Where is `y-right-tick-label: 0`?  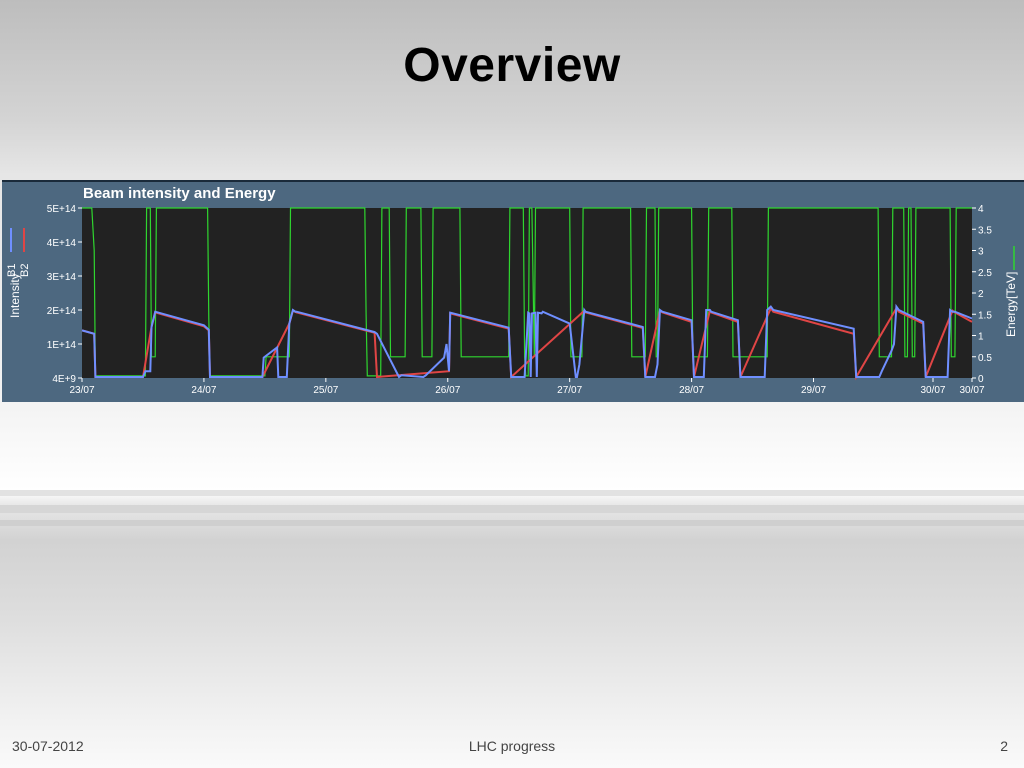
y-right-tick-label: 0 is located at coordinates (981, 379).